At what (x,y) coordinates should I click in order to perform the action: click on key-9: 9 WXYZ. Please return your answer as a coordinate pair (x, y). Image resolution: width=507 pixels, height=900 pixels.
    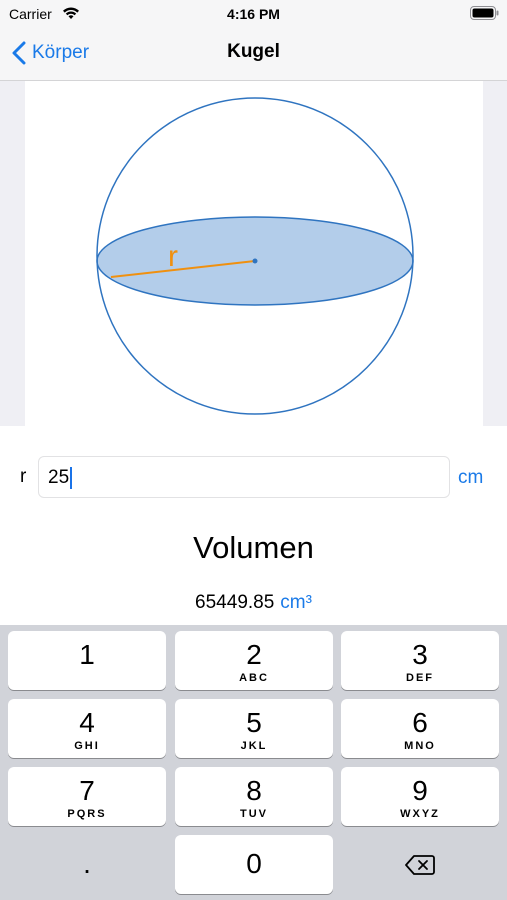
    Looking at the image, I should click on (420, 796).